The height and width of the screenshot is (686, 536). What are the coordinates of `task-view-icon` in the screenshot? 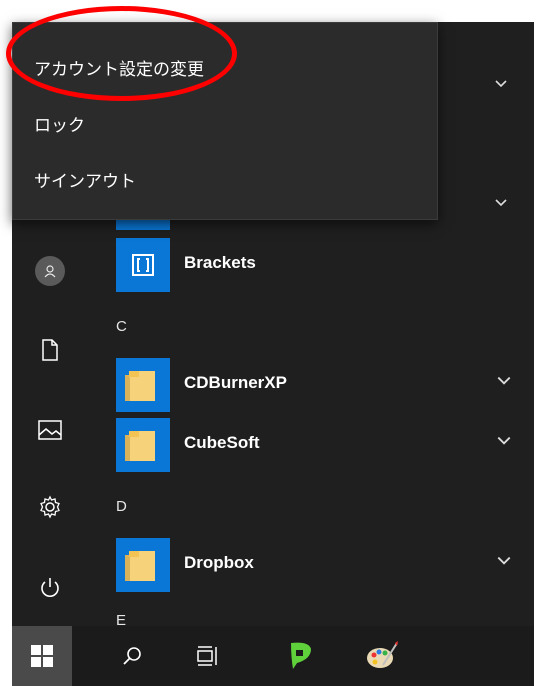 It's located at (207, 656).